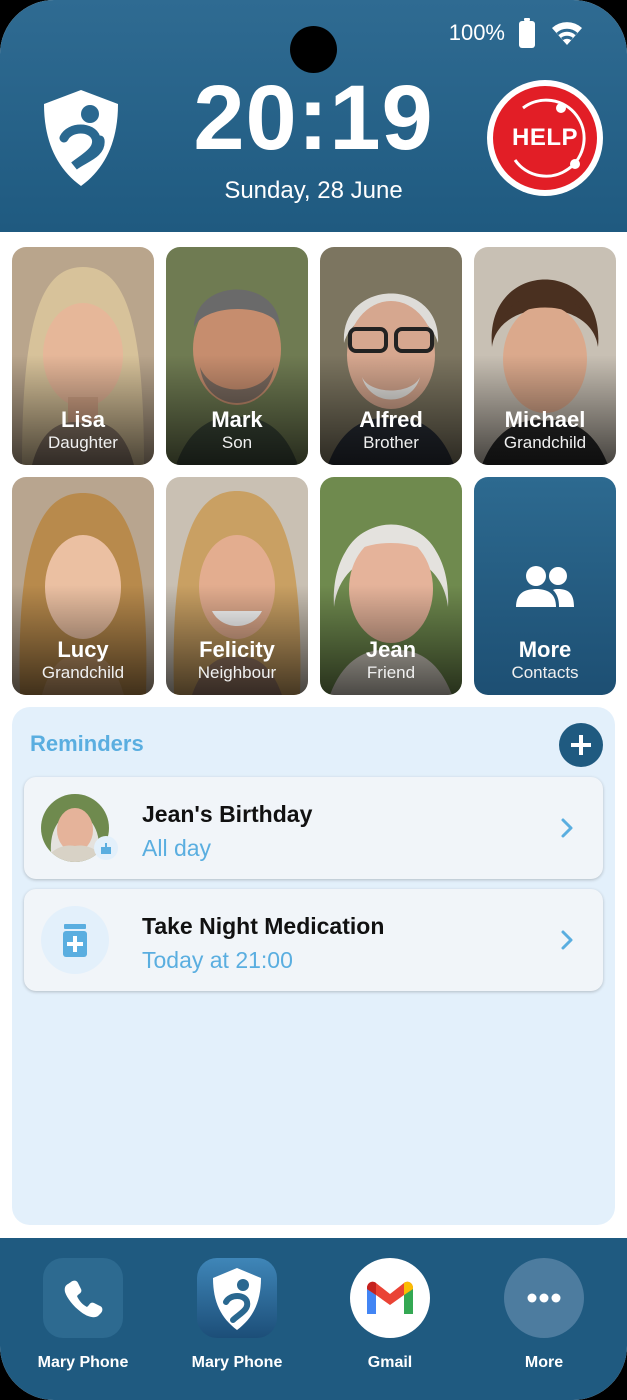  I want to click on reminders-title: Reminders, so click(87, 743).